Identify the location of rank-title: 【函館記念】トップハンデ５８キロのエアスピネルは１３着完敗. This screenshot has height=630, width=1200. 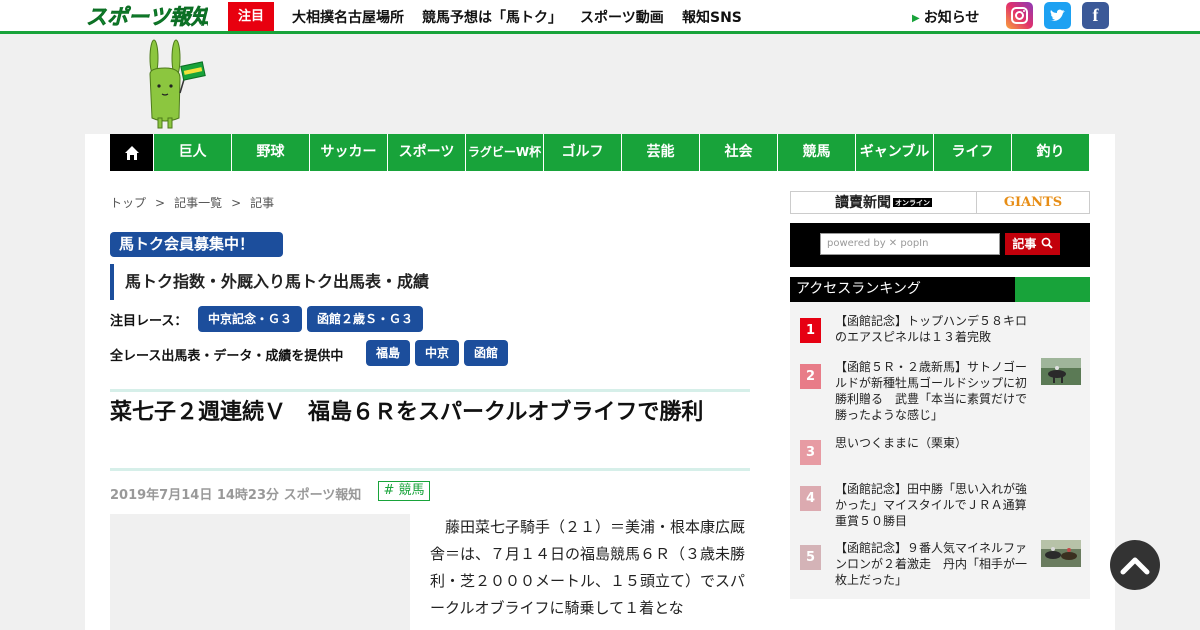
(931, 329).